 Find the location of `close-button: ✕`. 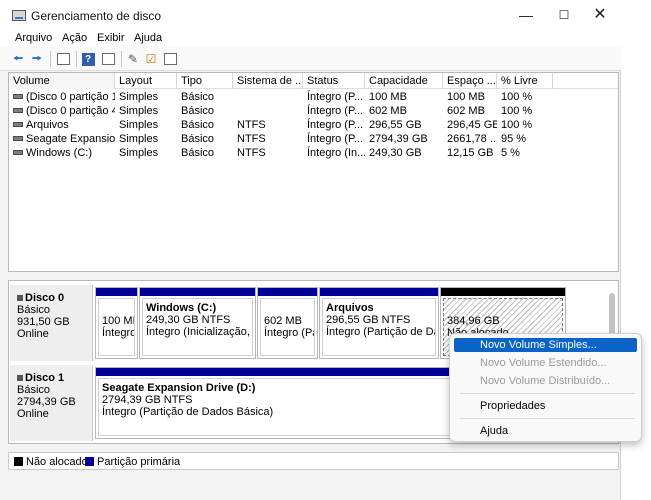

close-button: ✕ is located at coordinates (600, 15).